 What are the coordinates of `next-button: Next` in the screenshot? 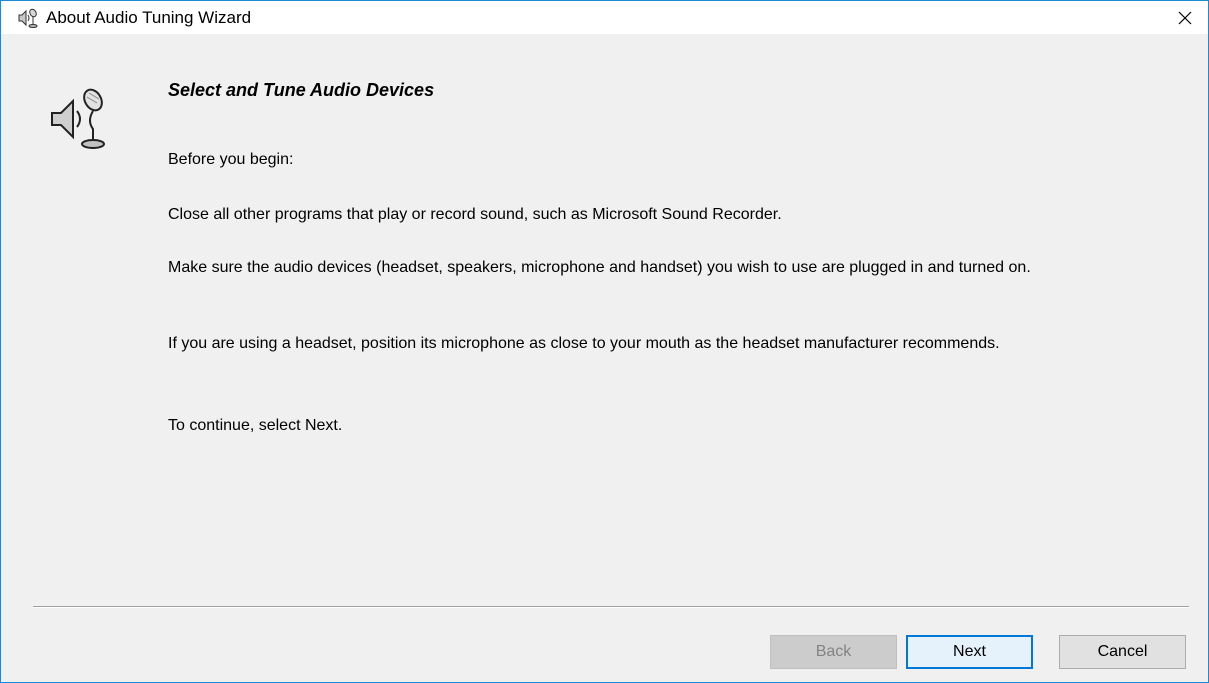 It's located at (969, 652).